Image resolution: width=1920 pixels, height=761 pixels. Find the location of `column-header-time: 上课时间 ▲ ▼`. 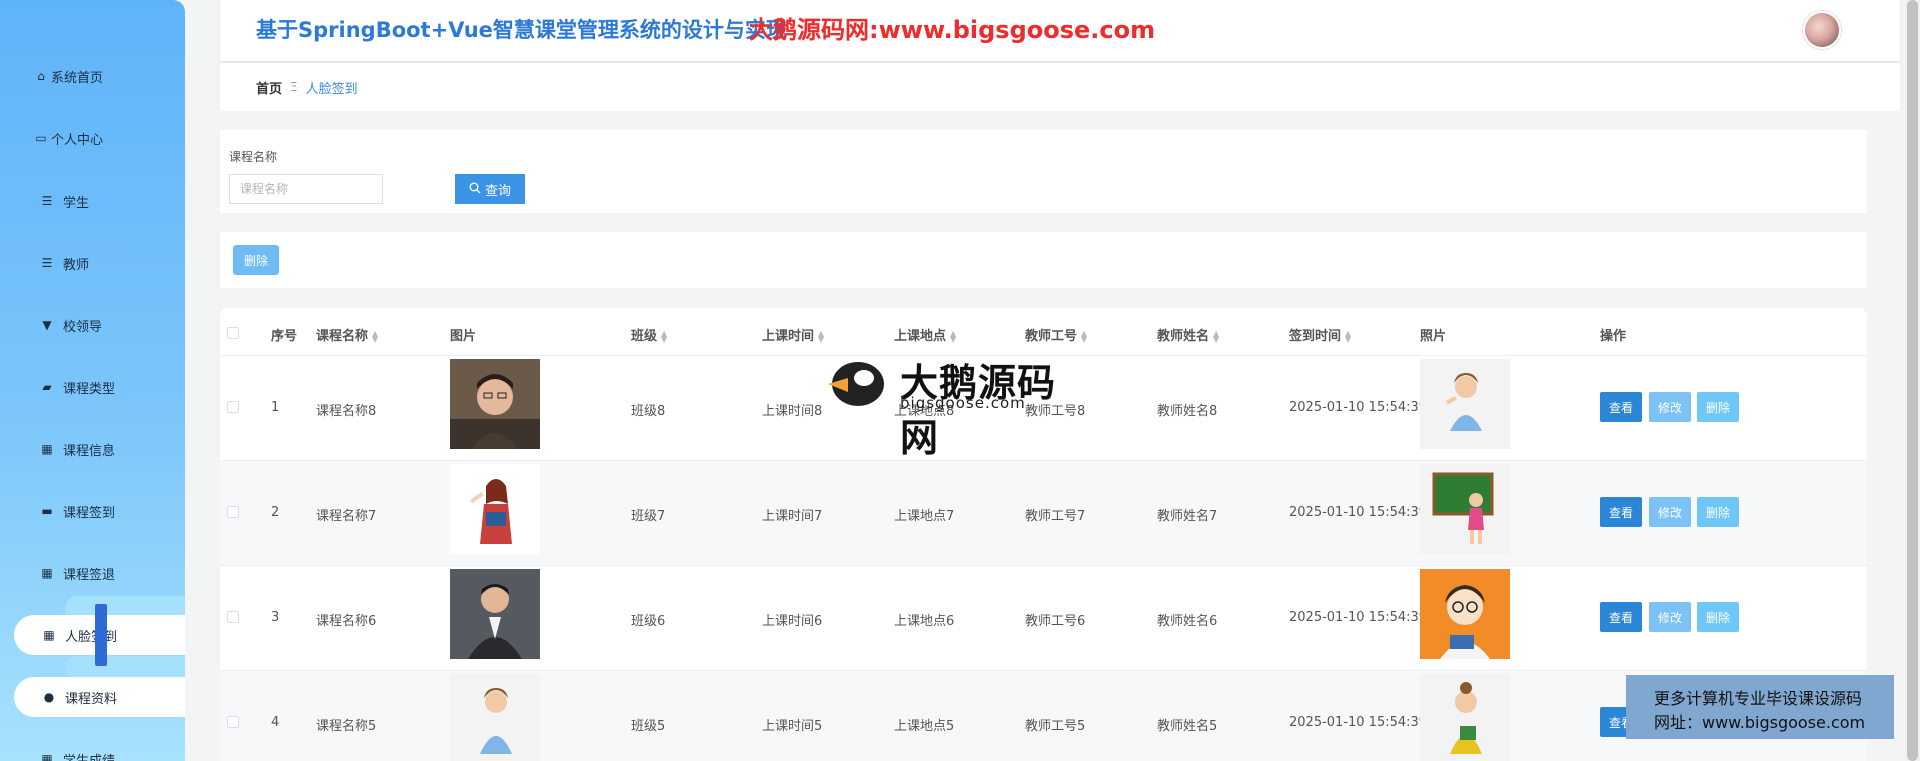

column-header-time: 上课时间 ▲ ▼ is located at coordinates (793, 334).